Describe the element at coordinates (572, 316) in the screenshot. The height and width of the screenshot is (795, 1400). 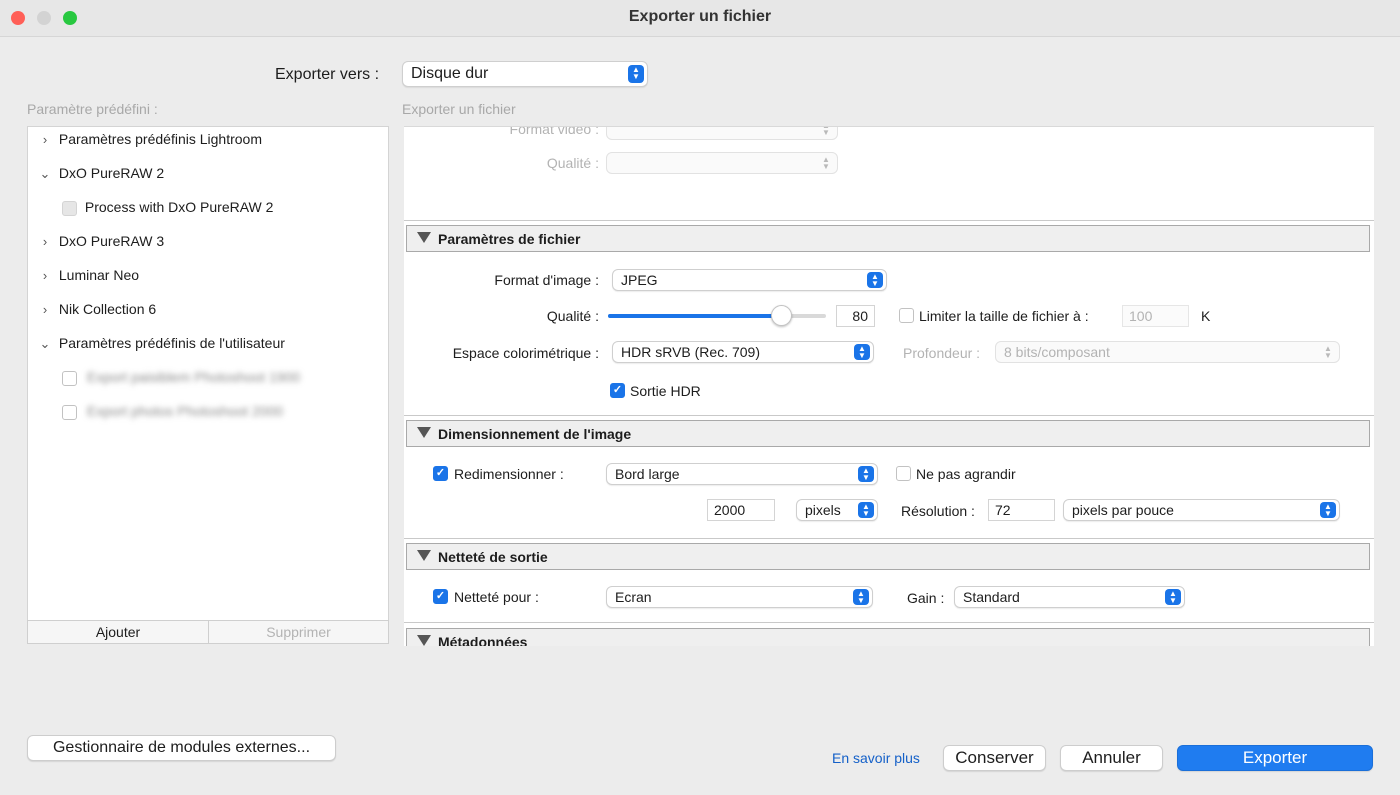
I see `quality-label: Qualité :` at that location.